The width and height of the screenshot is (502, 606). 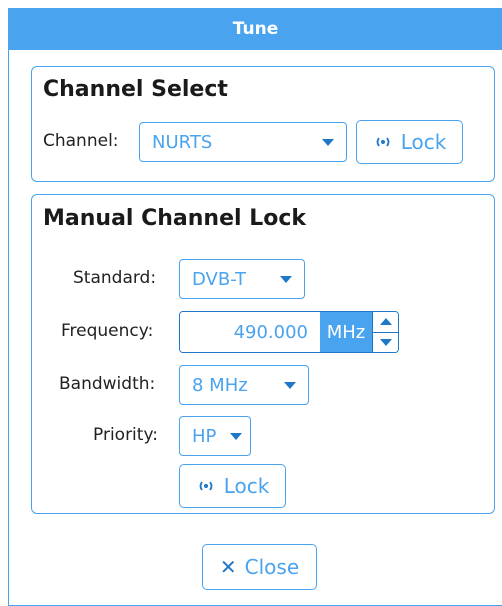 I want to click on standard-dropdown: DVB-T, so click(x=242, y=279).